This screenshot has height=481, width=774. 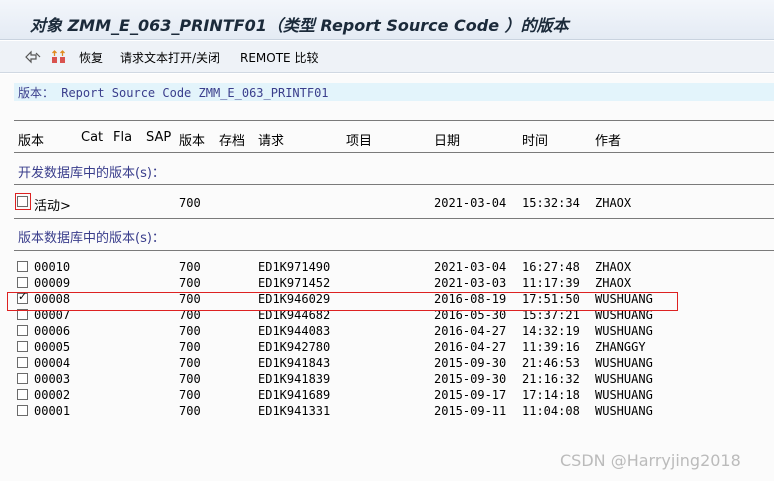 What do you see at coordinates (551, 203) in the screenshot?
I see `active-time: 15:32:34` at bounding box center [551, 203].